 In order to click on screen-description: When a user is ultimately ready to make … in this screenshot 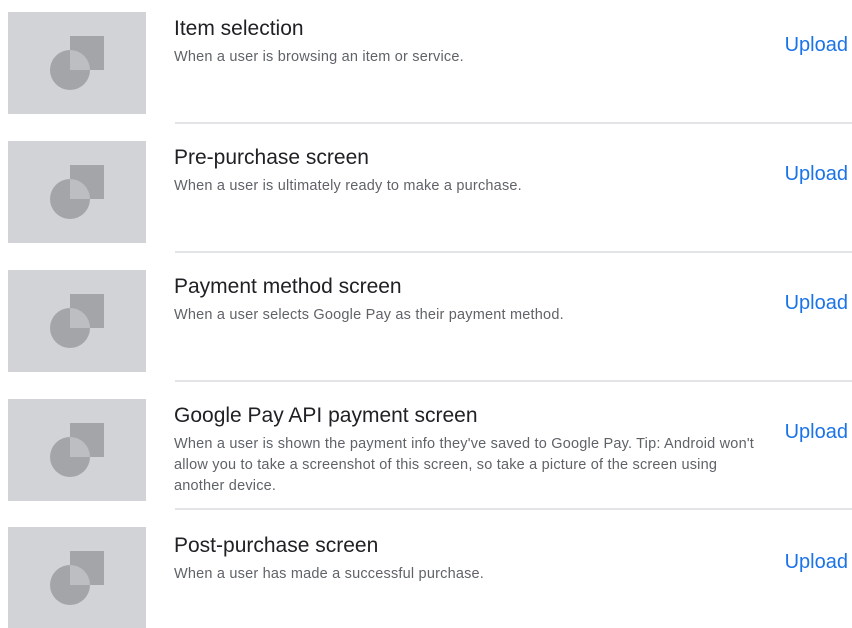, I will do `click(348, 186)`.